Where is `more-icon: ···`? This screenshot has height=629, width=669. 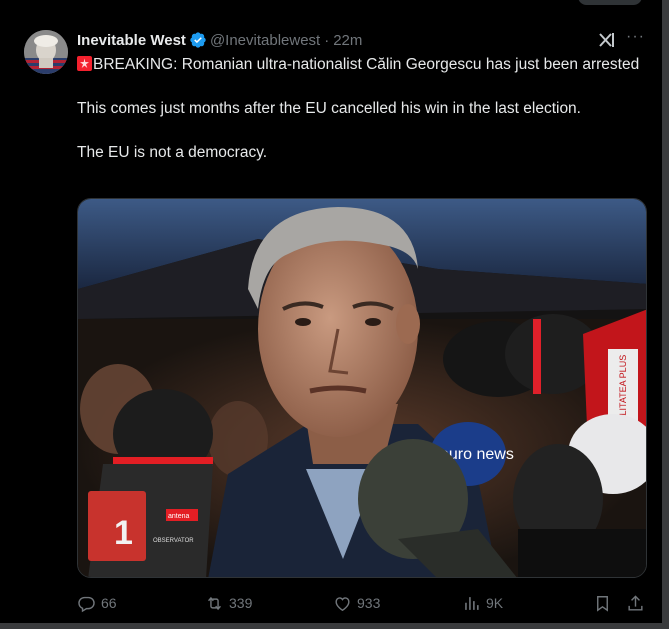
more-icon: ··· is located at coordinates (636, 38).